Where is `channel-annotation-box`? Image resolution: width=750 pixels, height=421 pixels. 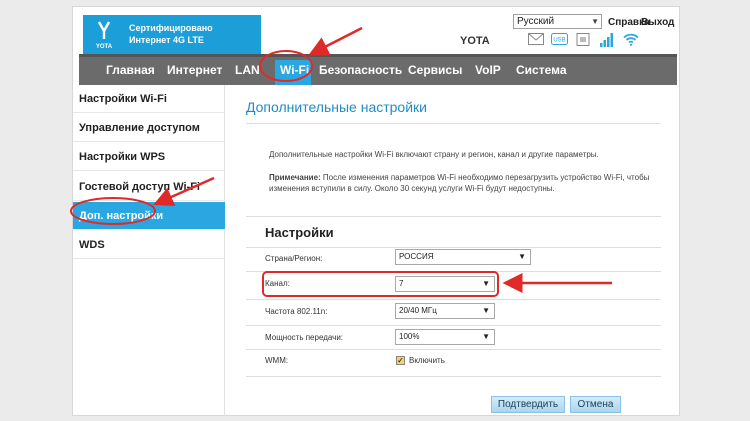
channel-annotation-box is located at coordinates (380, 284).